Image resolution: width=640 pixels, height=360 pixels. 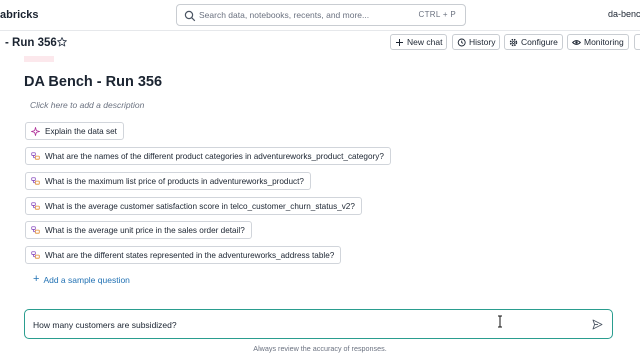 I want to click on plus-icon: +, so click(x=36, y=279).